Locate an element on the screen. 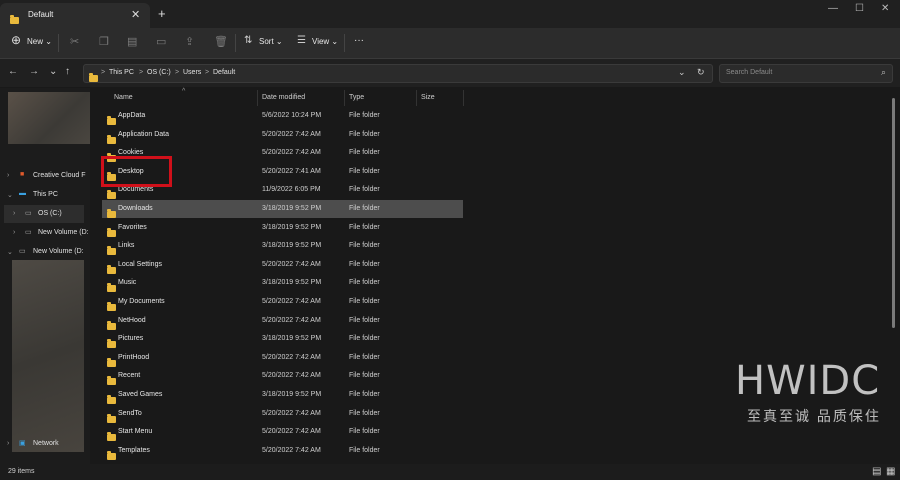  file-name: Favorites is located at coordinates (132, 227).